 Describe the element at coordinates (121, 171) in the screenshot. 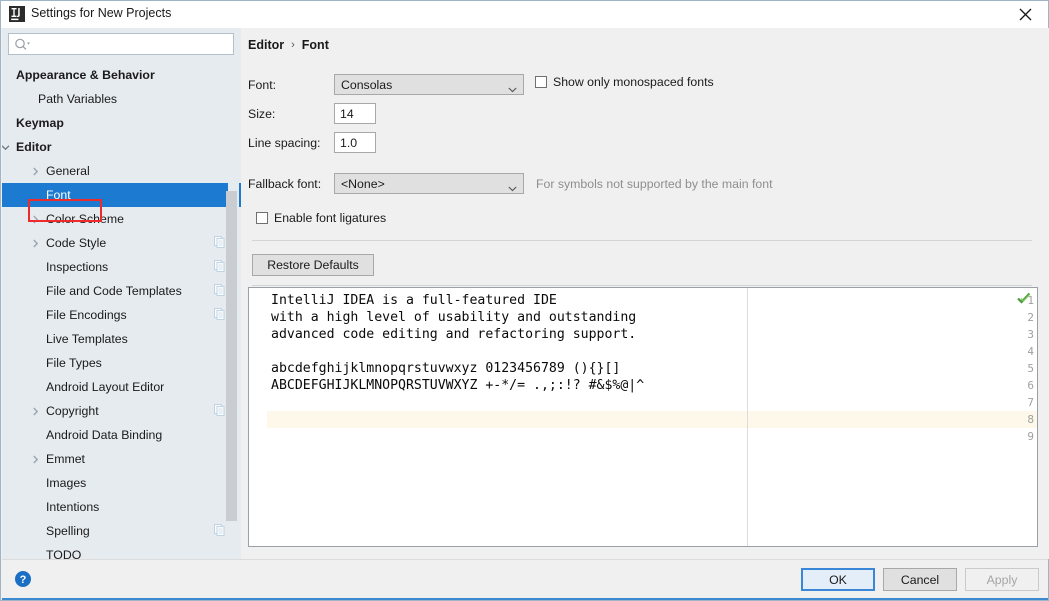

I see `sidebar-item-general: General` at that location.